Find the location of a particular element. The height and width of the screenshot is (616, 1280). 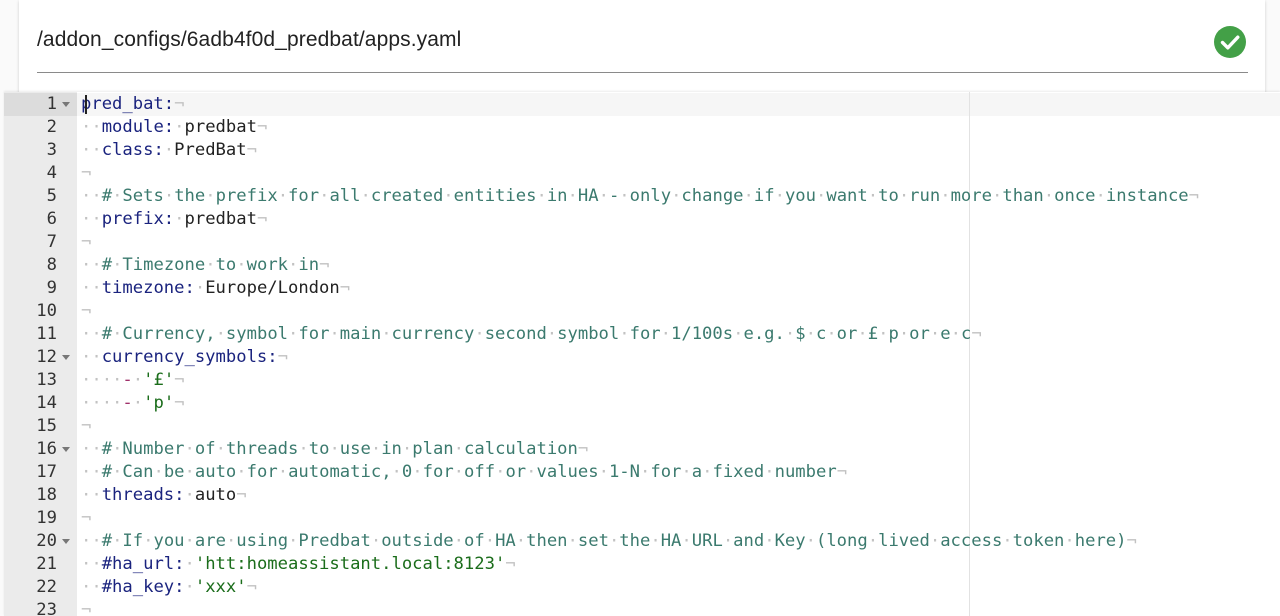

line-number: 1 is located at coordinates (51, 104).